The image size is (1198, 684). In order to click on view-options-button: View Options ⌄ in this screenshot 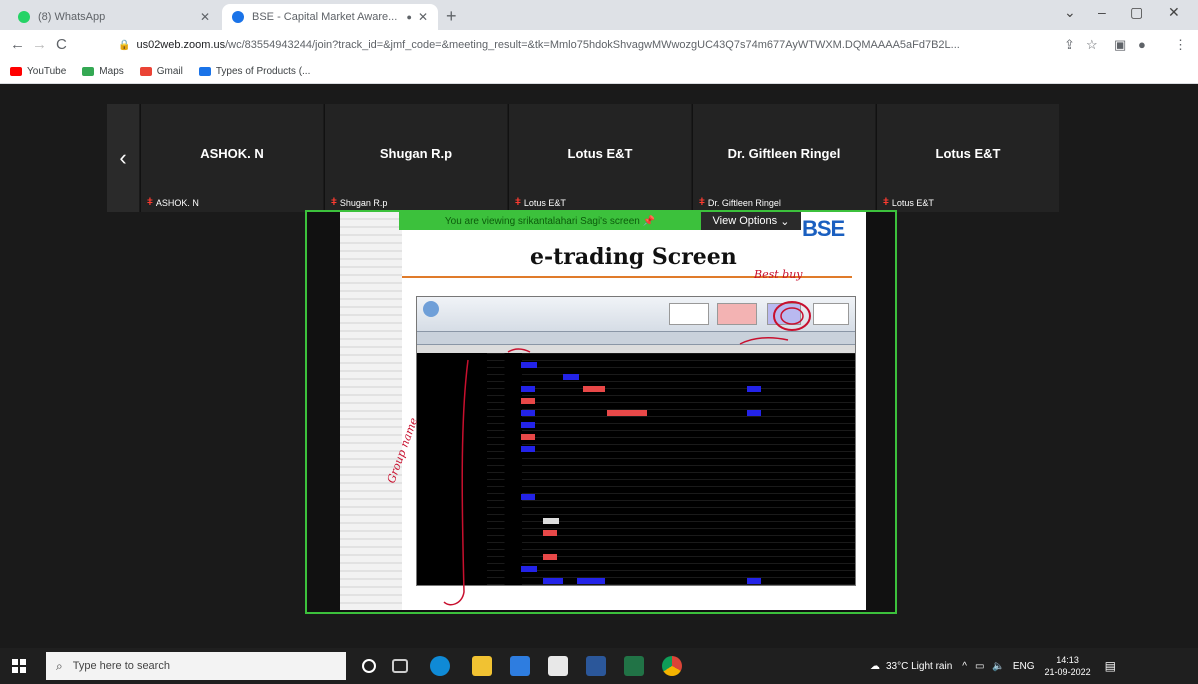, I will do `click(751, 221)`.